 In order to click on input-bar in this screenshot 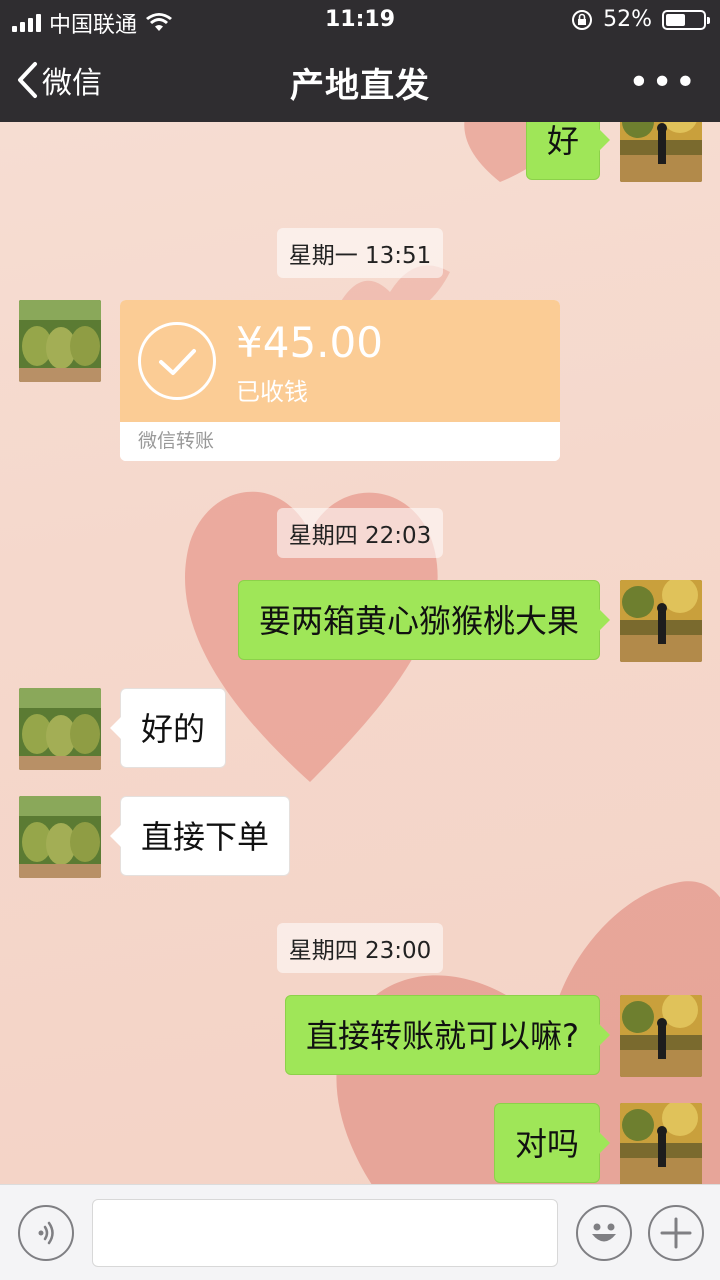, I will do `click(360, 1232)`.